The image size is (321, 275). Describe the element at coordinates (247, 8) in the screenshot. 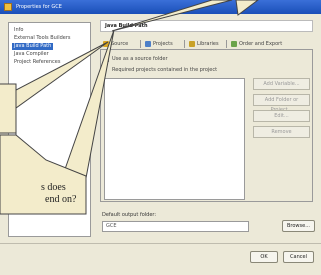

I see `callout-pointer-top-right` at that location.